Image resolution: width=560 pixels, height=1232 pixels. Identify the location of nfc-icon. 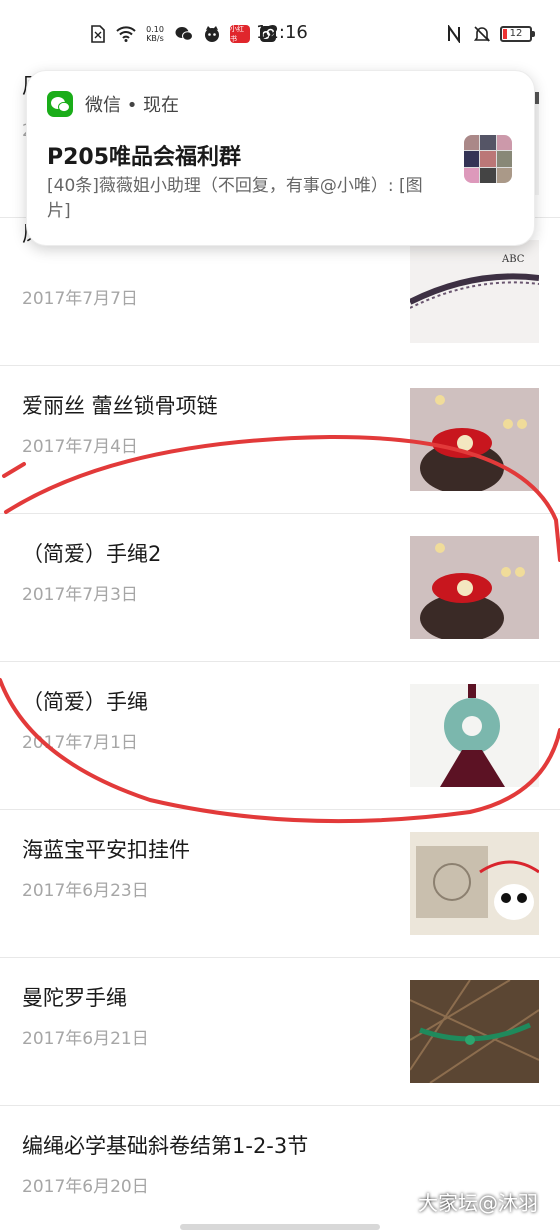
(454, 34).